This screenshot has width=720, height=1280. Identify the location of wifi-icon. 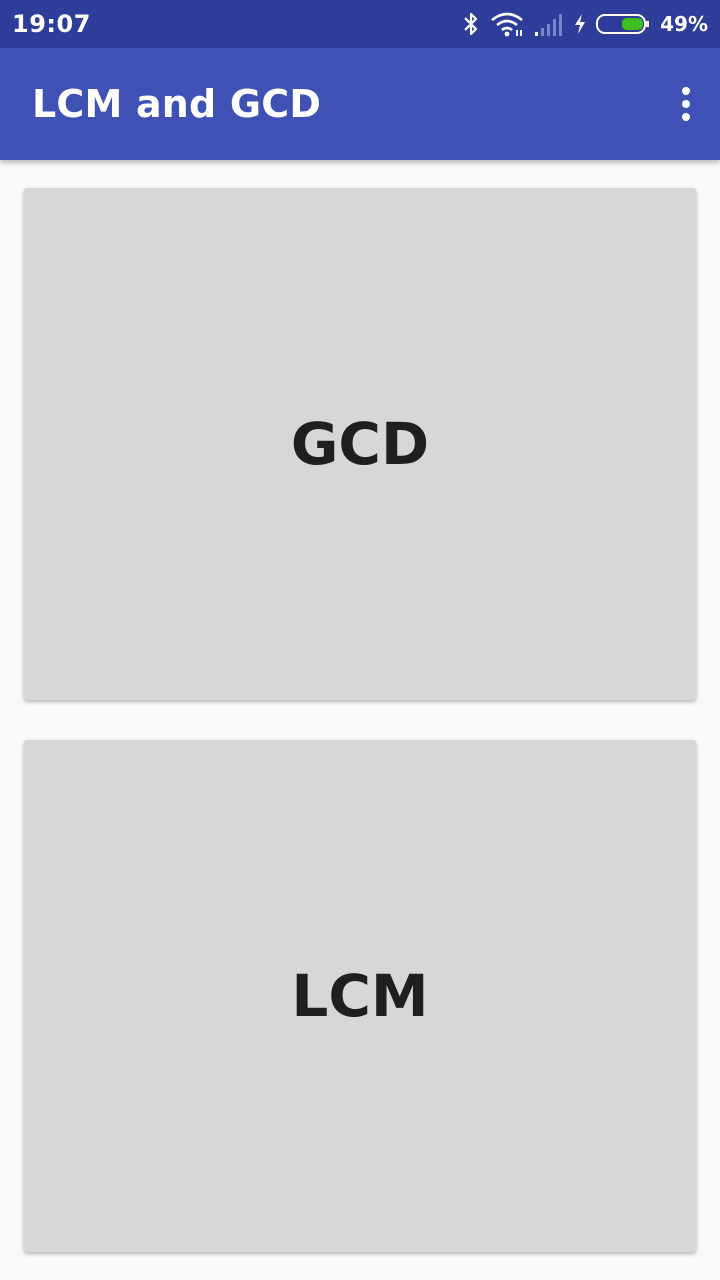
(507, 24).